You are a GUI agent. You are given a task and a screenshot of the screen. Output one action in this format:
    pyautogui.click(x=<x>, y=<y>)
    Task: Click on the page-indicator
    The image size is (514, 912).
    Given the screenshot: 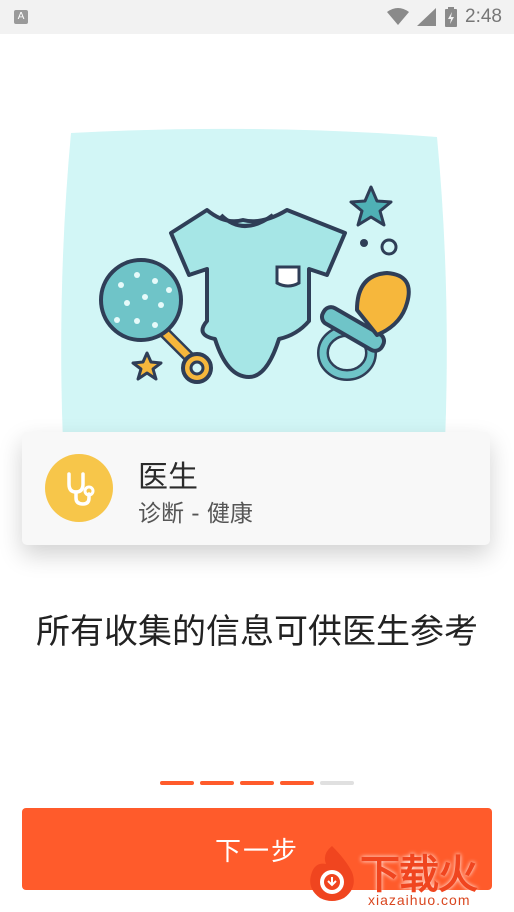 What is the action you would take?
    pyautogui.click(x=257, y=783)
    